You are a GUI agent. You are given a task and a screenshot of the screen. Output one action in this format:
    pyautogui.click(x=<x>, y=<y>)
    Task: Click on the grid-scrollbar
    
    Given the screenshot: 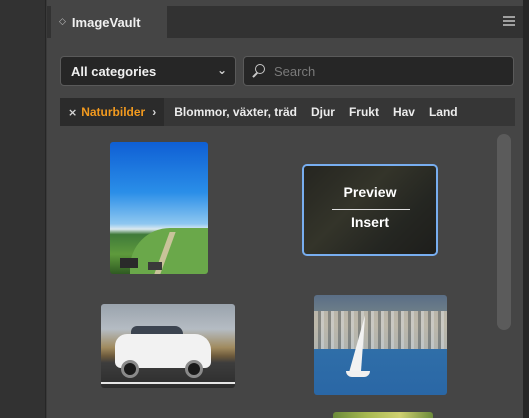 What is the action you would take?
    pyautogui.click(x=504, y=276)
    